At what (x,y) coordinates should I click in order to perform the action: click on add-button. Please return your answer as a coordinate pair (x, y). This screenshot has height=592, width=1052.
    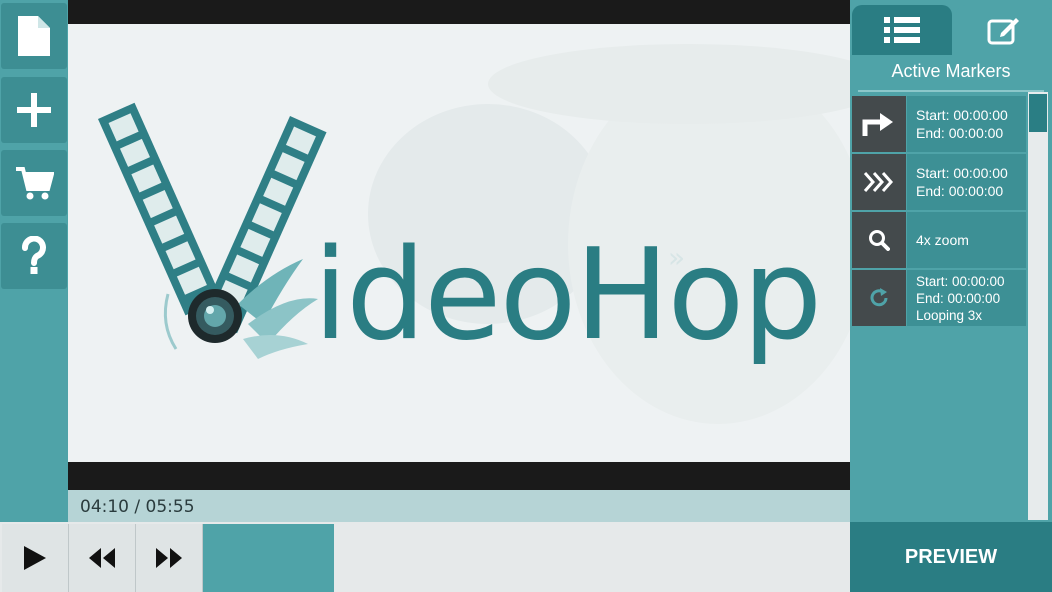
    Looking at the image, I should click on (34, 110).